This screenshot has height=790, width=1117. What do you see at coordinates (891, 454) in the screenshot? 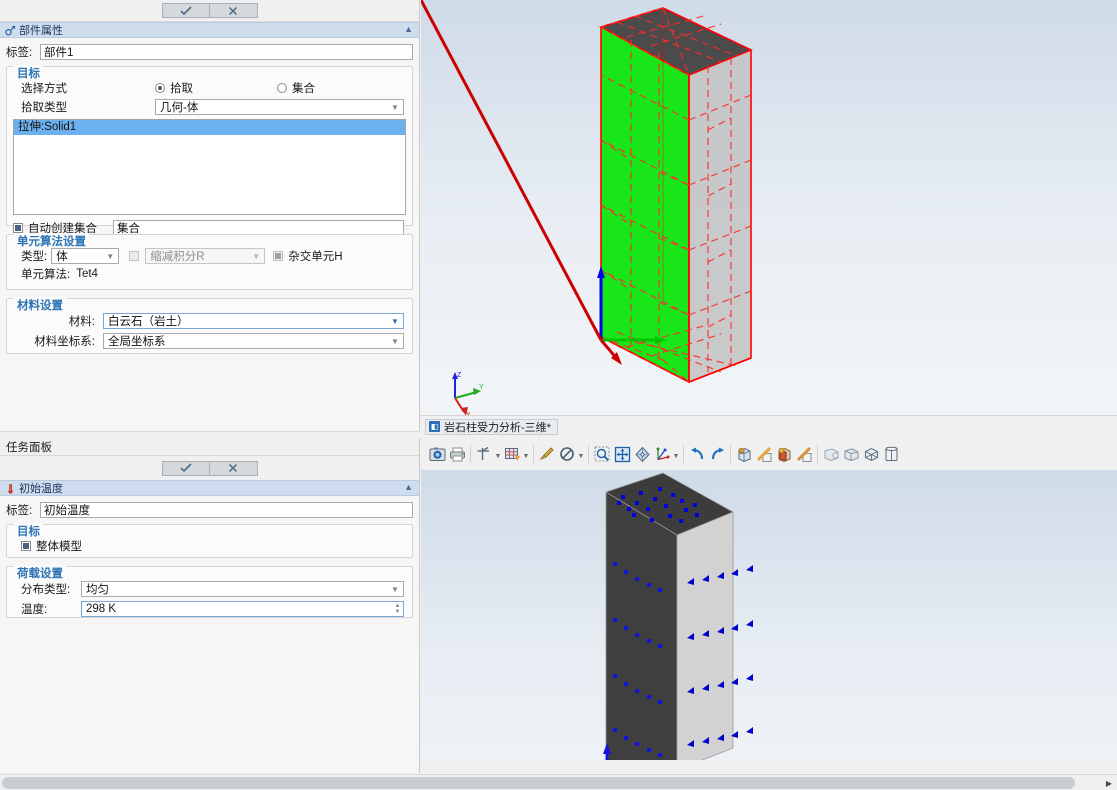
I see `transparent-icon` at bounding box center [891, 454].